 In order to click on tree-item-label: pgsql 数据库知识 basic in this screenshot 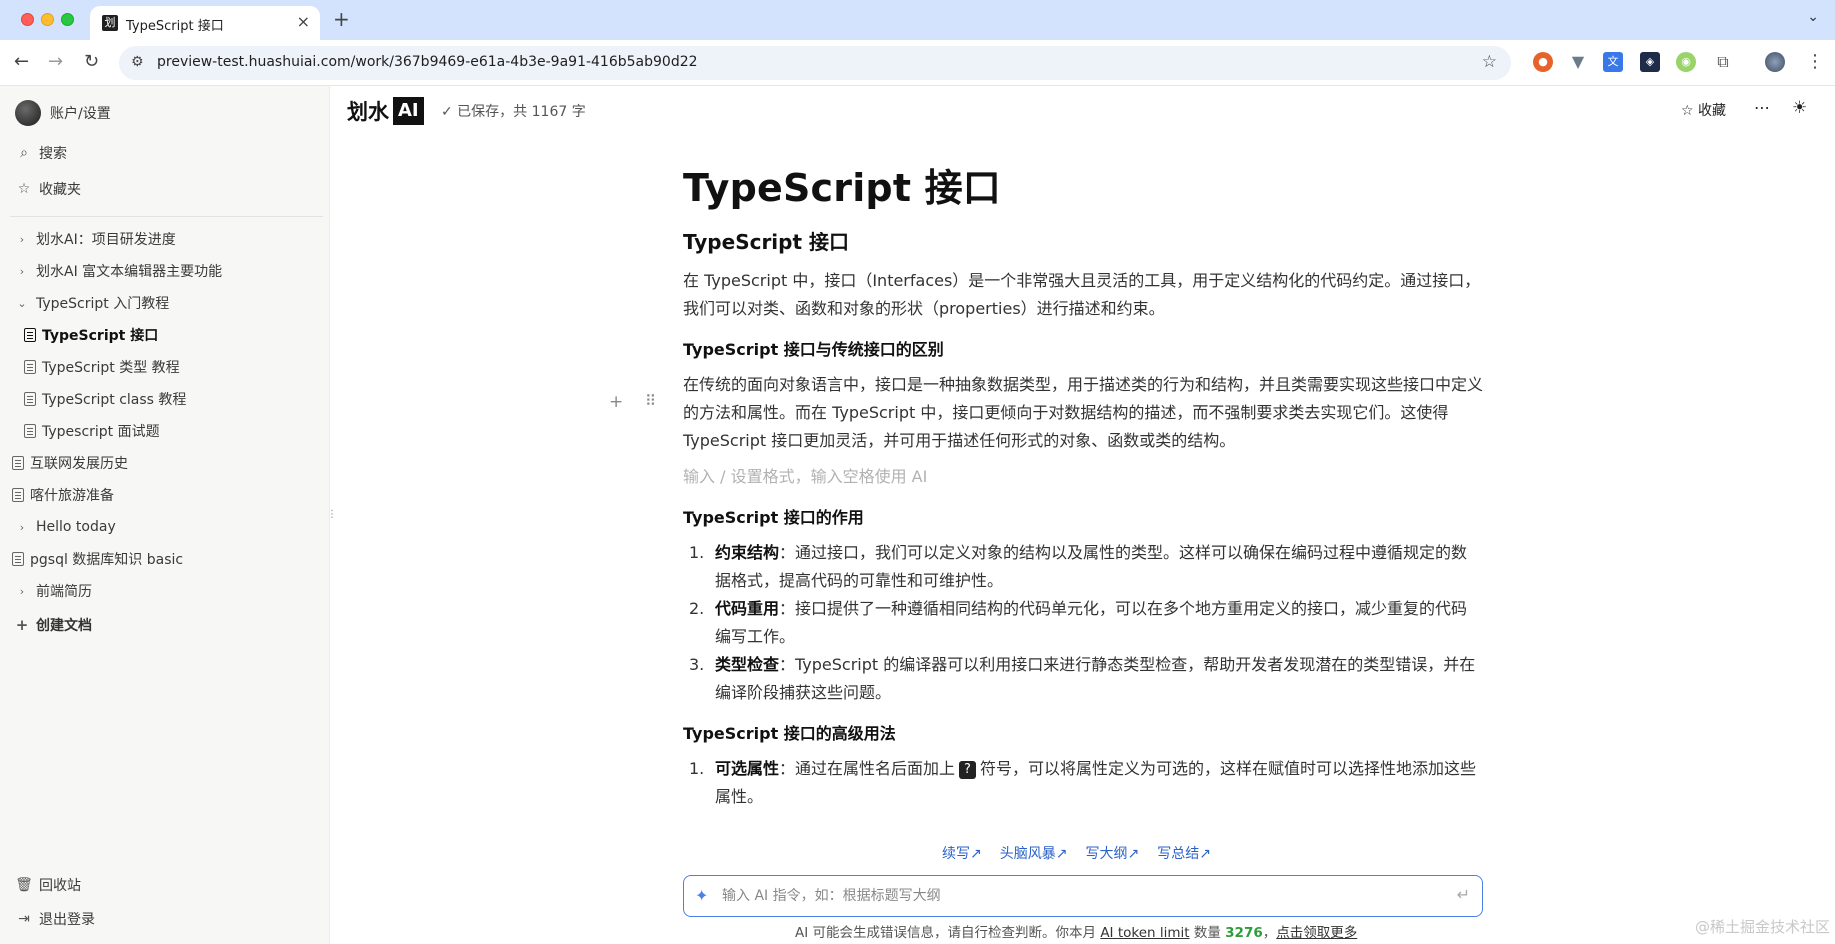, I will do `click(107, 560)`.